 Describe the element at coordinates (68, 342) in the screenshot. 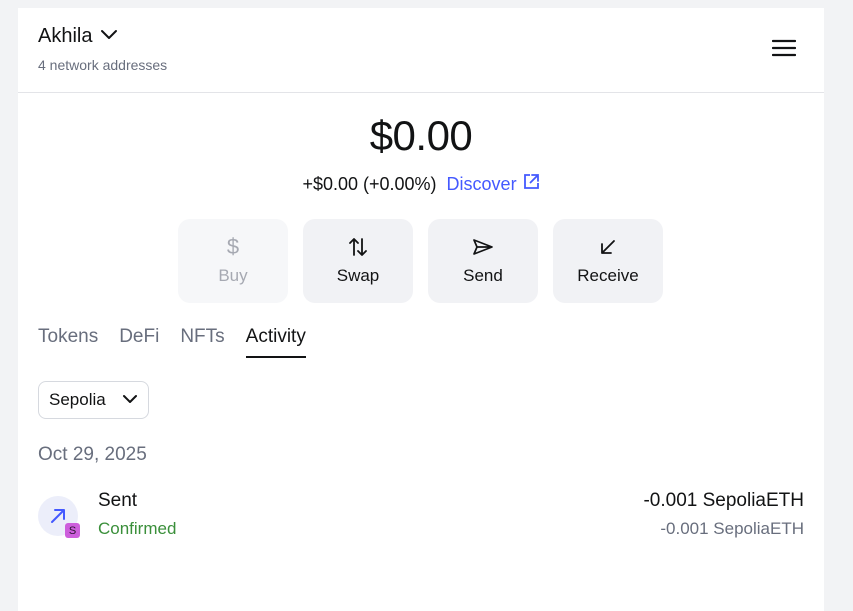

I see `tab-tokens: Tokens` at that location.